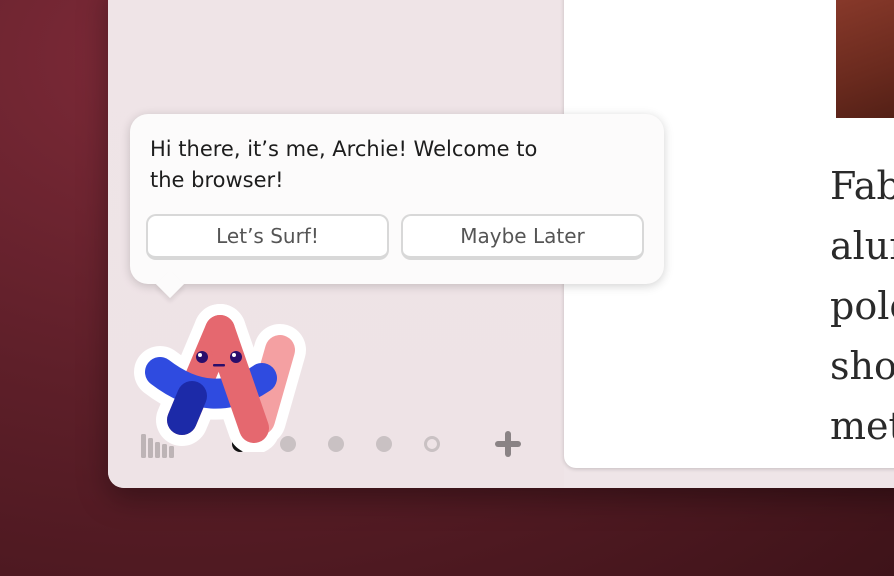 Image resolution: width=894 pixels, height=576 pixels. What do you see at coordinates (508, 444) in the screenshot?
I see `plus-icon` at bounding box center [508, 444].